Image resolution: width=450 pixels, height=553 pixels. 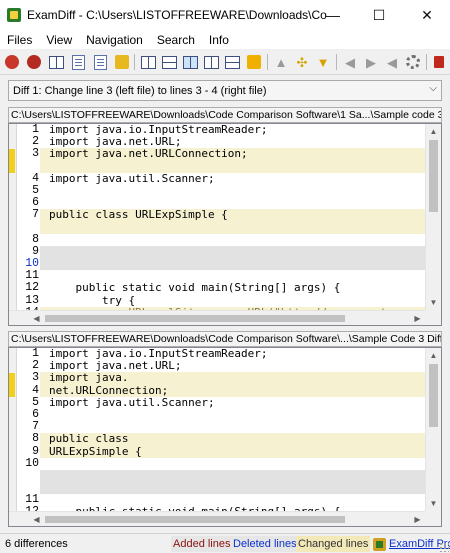 I want to click on line-number: 9, so click(x=35, y=251).